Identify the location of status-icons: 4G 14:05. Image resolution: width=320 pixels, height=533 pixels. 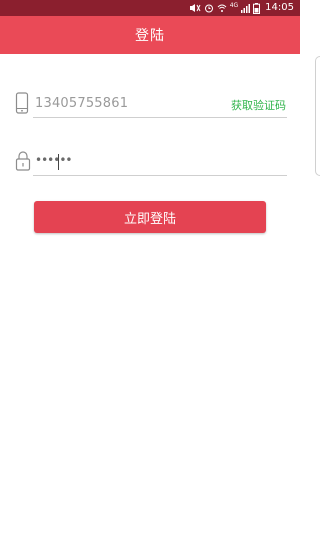
(241, 8).